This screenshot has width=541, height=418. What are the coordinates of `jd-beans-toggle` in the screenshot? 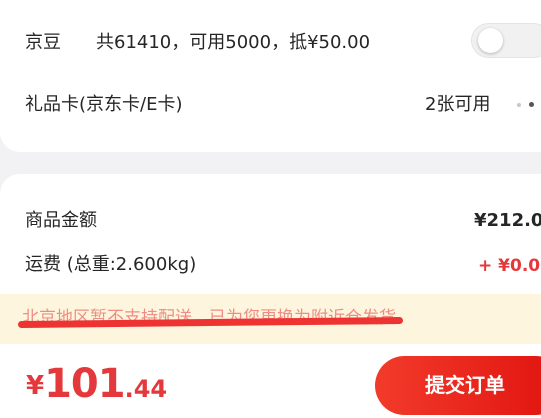 It's located at (506, 40).